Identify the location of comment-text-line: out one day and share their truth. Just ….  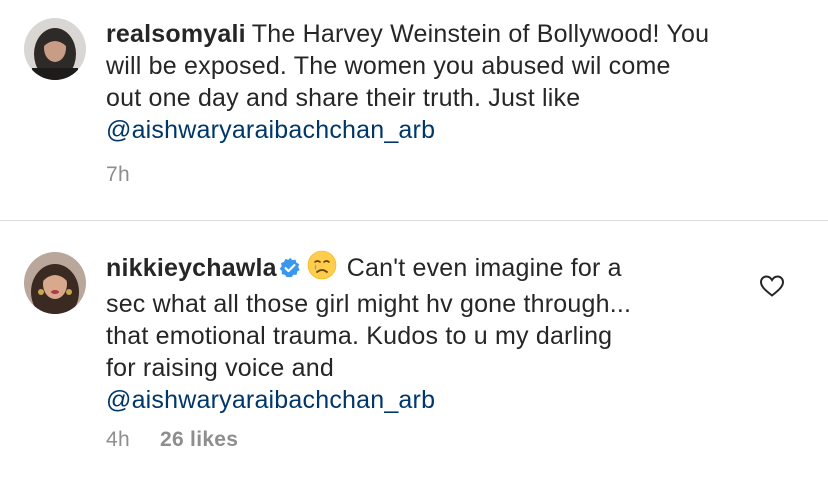
(343, 98).